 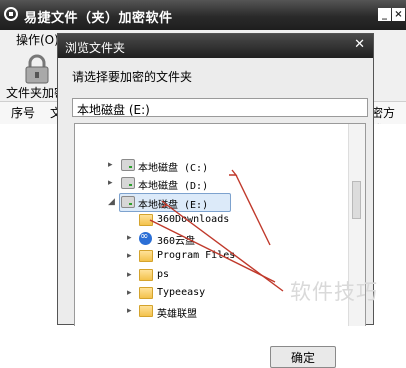 What do you see at coordinates (334, 292) in the screenshot?
I see `watermark-text: 软件技巧` at bounding box center [334, 292].